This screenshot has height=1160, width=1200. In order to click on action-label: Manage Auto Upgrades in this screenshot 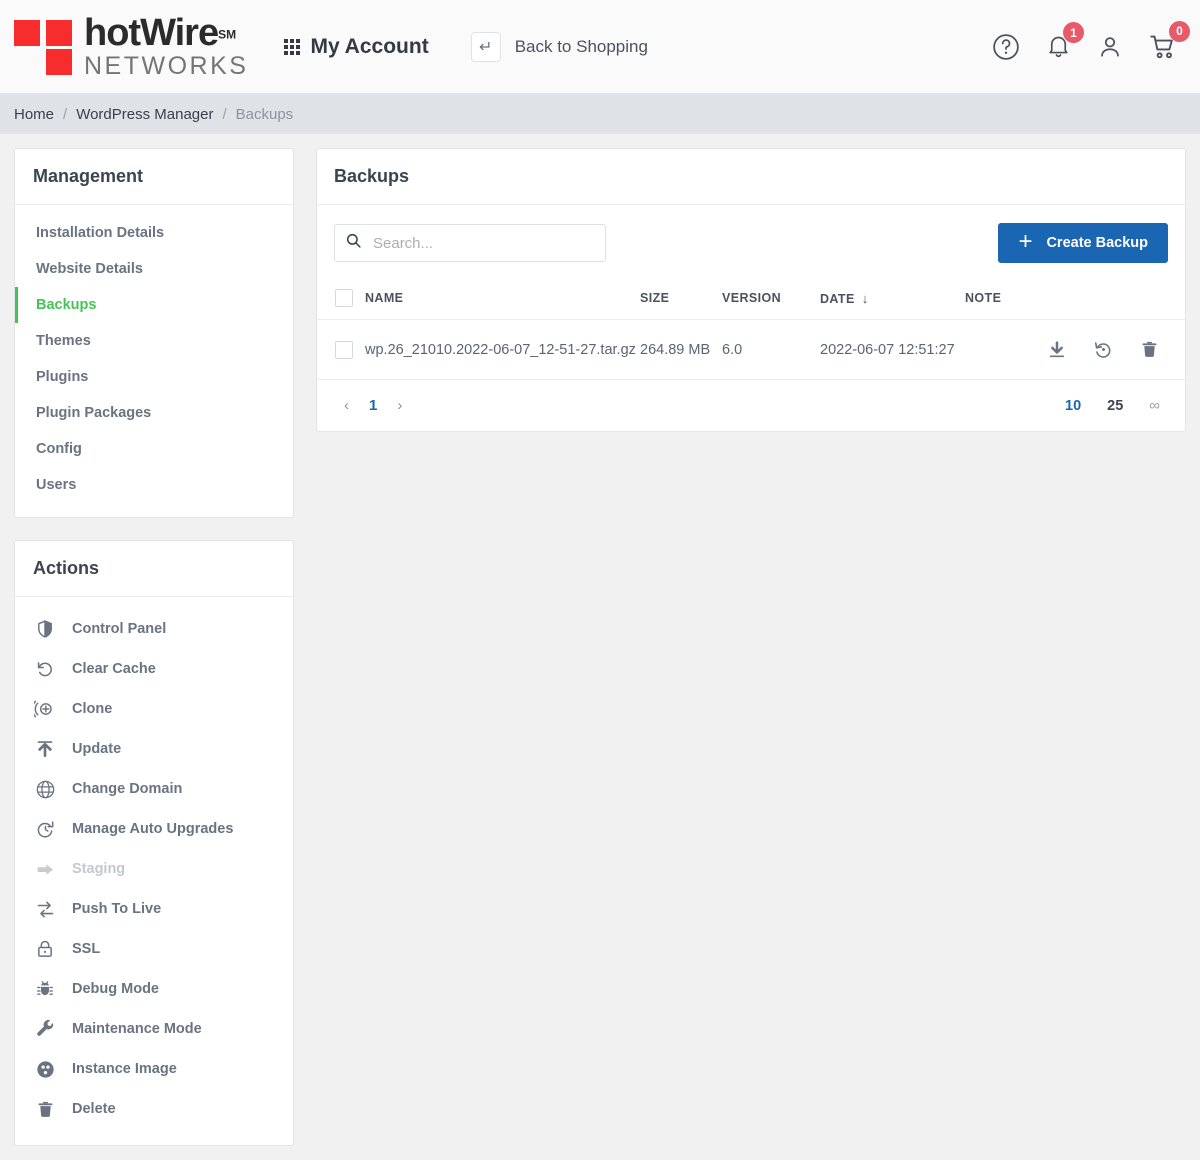, I will do `click(153, 829)`.